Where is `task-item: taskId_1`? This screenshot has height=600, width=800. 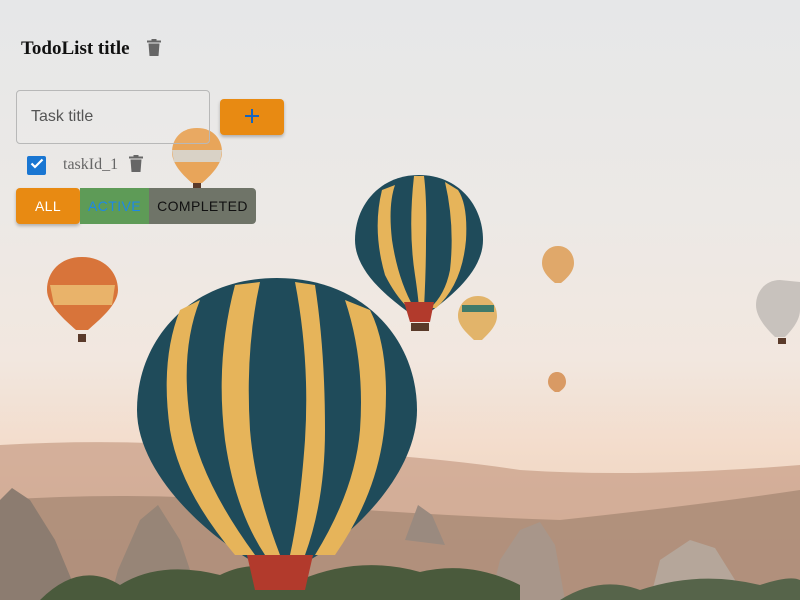 task-item: taskId_1 is located at coordinates (86, 165).